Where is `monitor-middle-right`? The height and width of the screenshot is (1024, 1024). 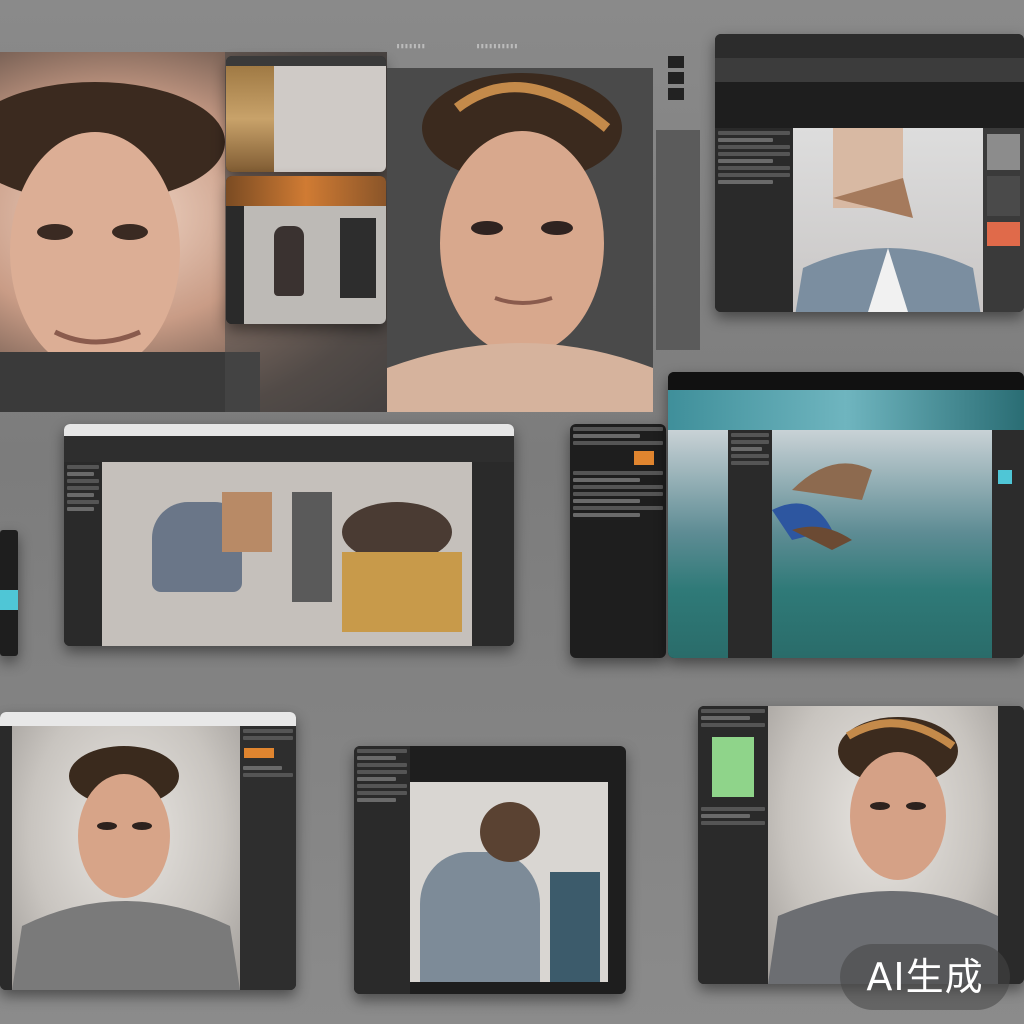
monitor-middle-right is located at coordinates (846, 515).